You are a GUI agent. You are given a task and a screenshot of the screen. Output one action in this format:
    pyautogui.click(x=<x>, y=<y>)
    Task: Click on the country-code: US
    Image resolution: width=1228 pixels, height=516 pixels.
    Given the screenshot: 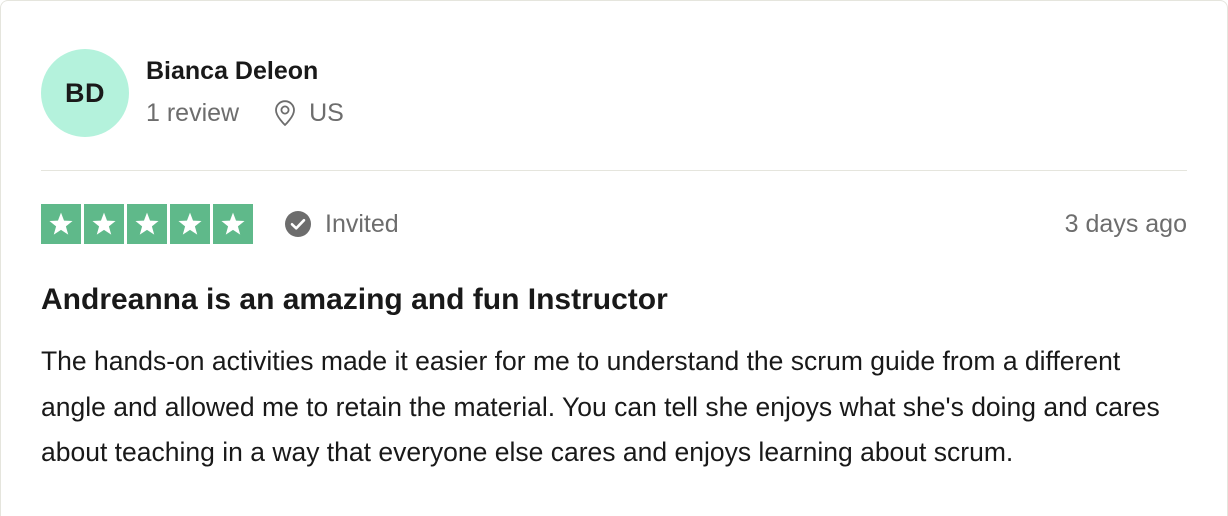 What is the action you would take?
    pyautogui.click(x=326, y=113)
    